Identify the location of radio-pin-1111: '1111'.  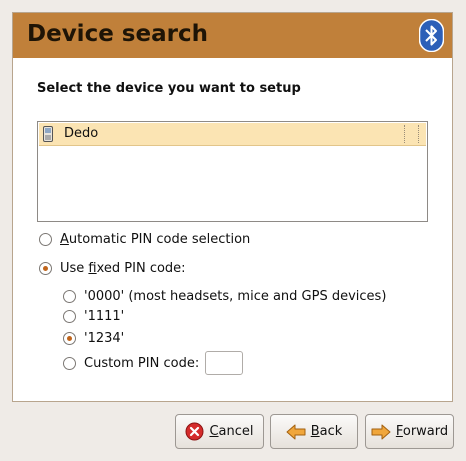
(93, 316).